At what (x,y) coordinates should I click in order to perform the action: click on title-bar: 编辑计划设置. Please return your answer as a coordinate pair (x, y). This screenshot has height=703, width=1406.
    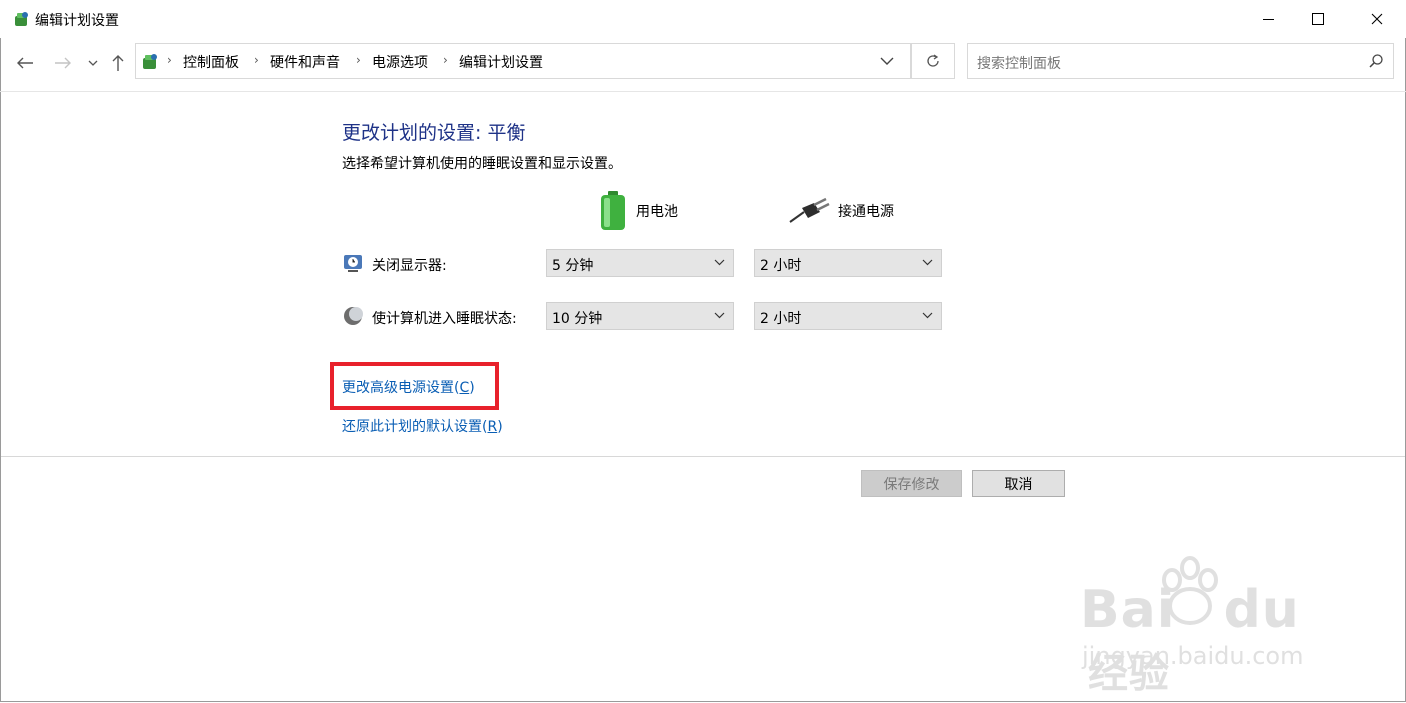
    Looking at the image, I should click on (703, 19).